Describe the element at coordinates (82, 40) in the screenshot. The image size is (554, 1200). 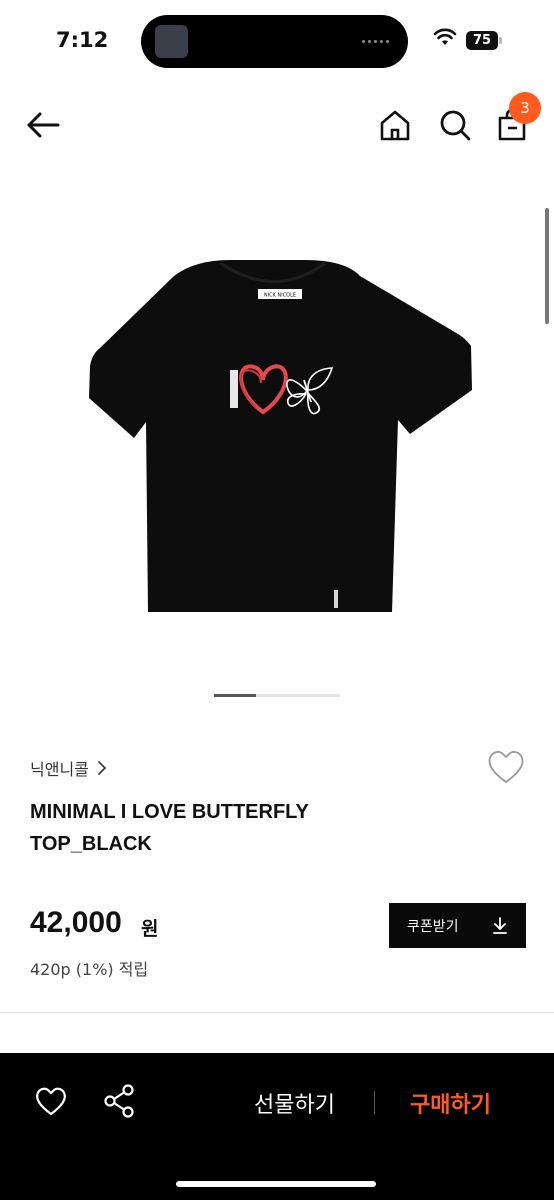
I see `status-time: 7:12` at that location.